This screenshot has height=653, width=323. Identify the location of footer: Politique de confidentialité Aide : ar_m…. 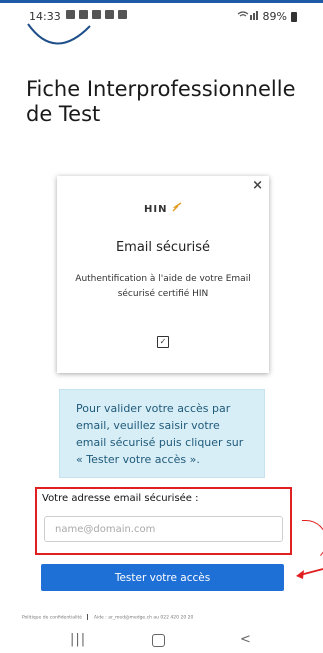
(167, 617).